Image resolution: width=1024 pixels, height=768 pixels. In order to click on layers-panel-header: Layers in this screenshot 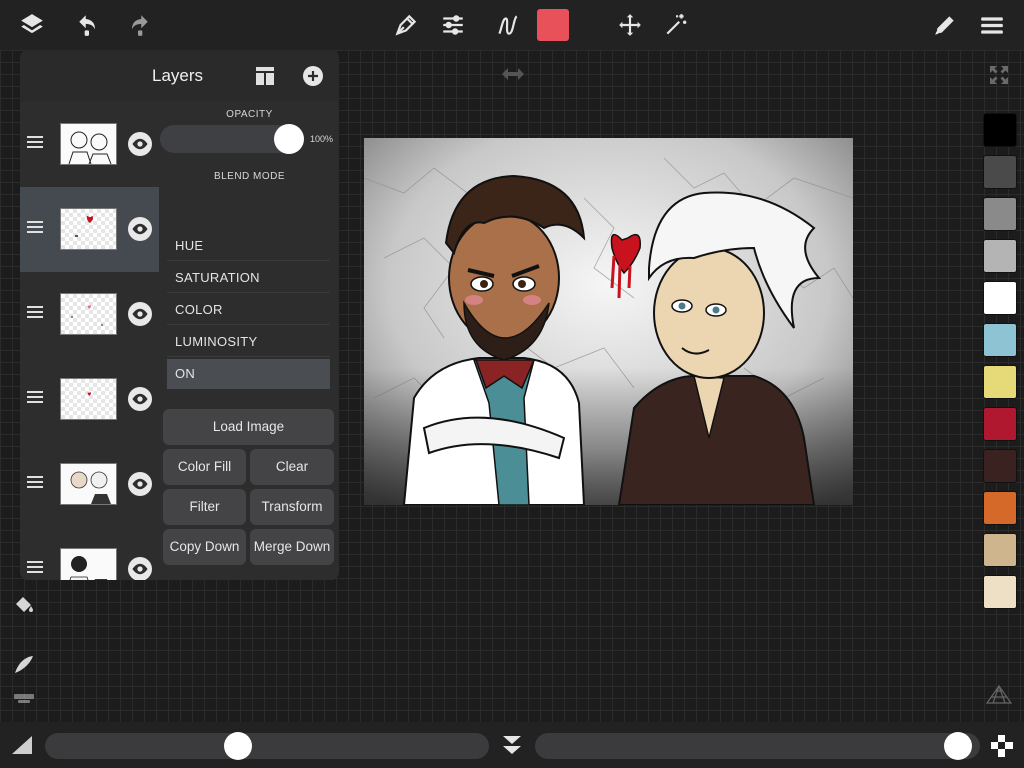, I will do `click(179, 76)`.